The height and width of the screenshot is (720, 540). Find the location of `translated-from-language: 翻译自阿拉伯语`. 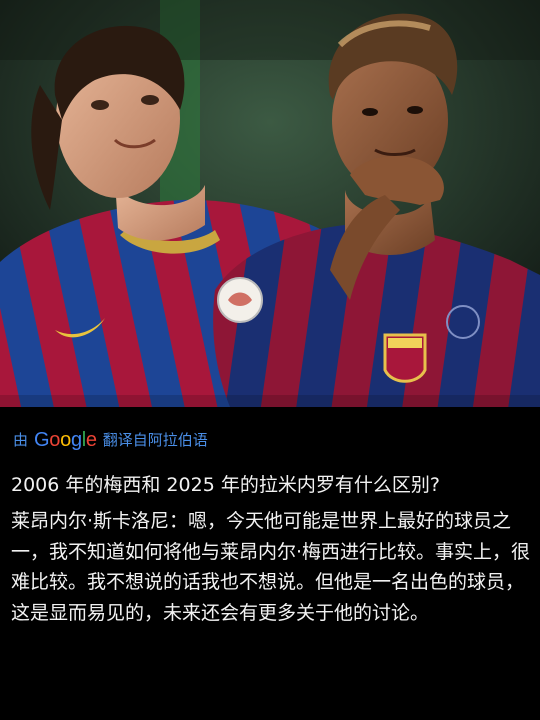

translated-from-language: 翻译自阿拉伯语 is located at coordinates (155, 439).